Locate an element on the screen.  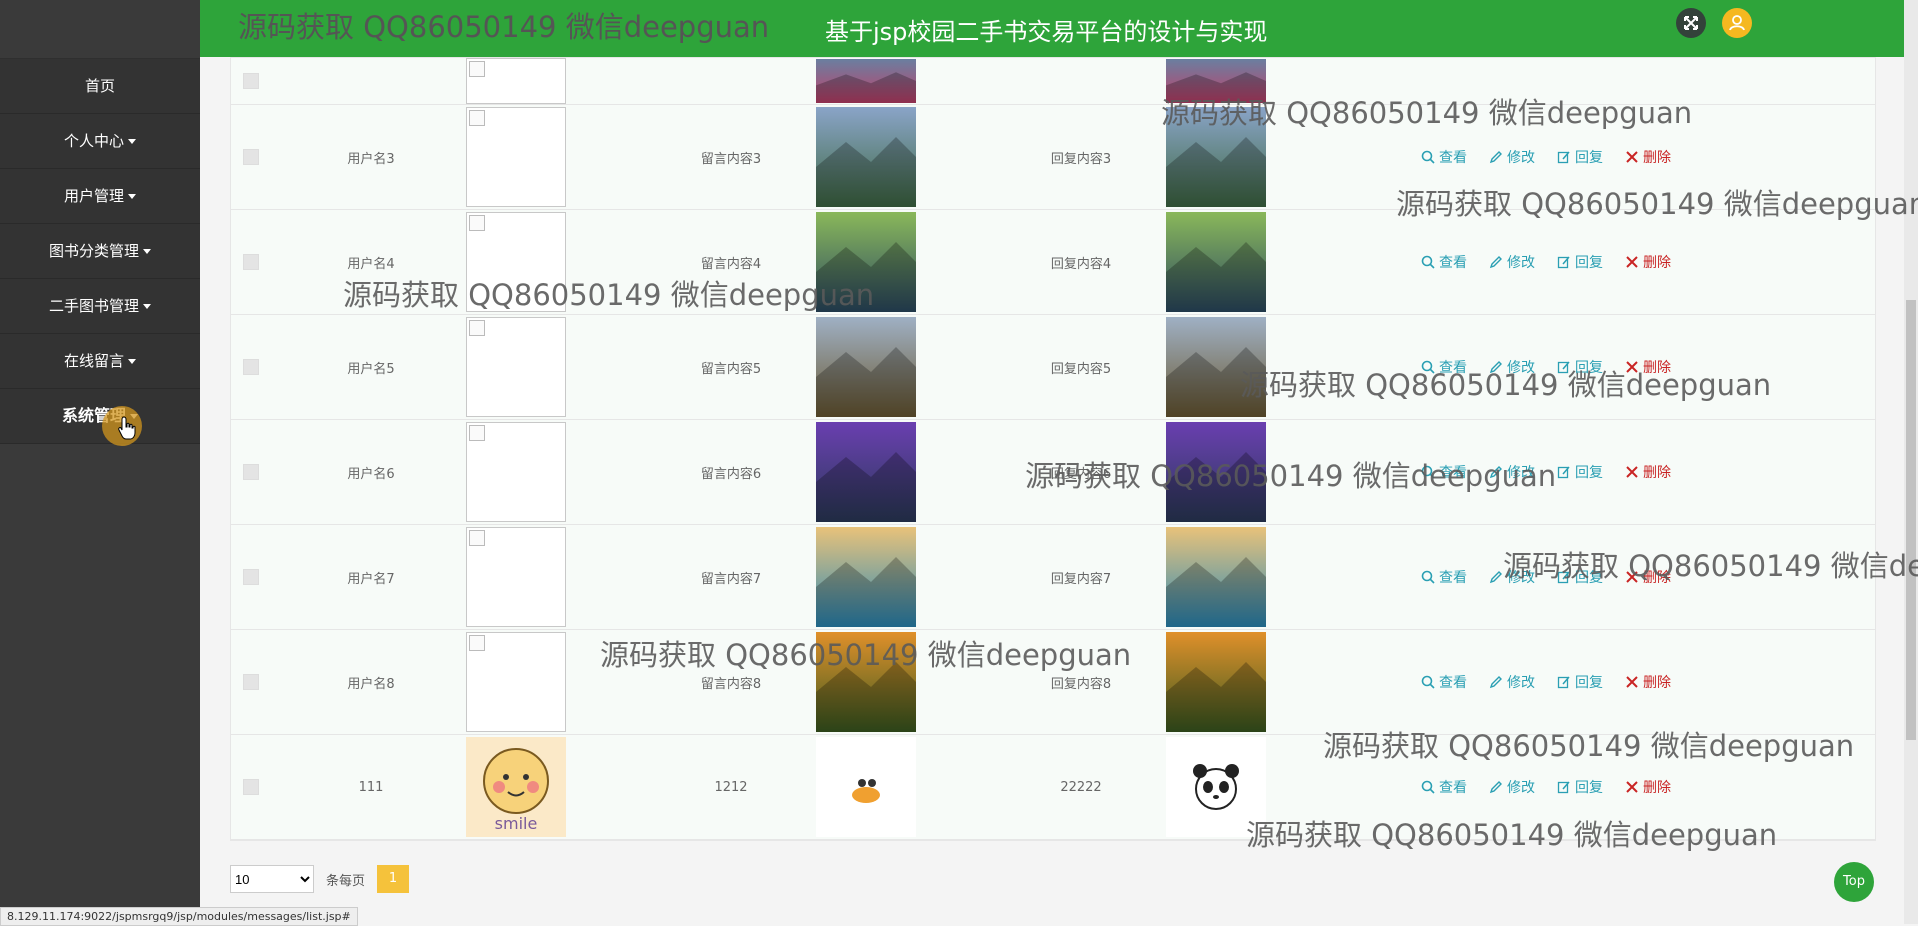
reply-cell: 回复内容7 is located at coordinates (1081, 579).